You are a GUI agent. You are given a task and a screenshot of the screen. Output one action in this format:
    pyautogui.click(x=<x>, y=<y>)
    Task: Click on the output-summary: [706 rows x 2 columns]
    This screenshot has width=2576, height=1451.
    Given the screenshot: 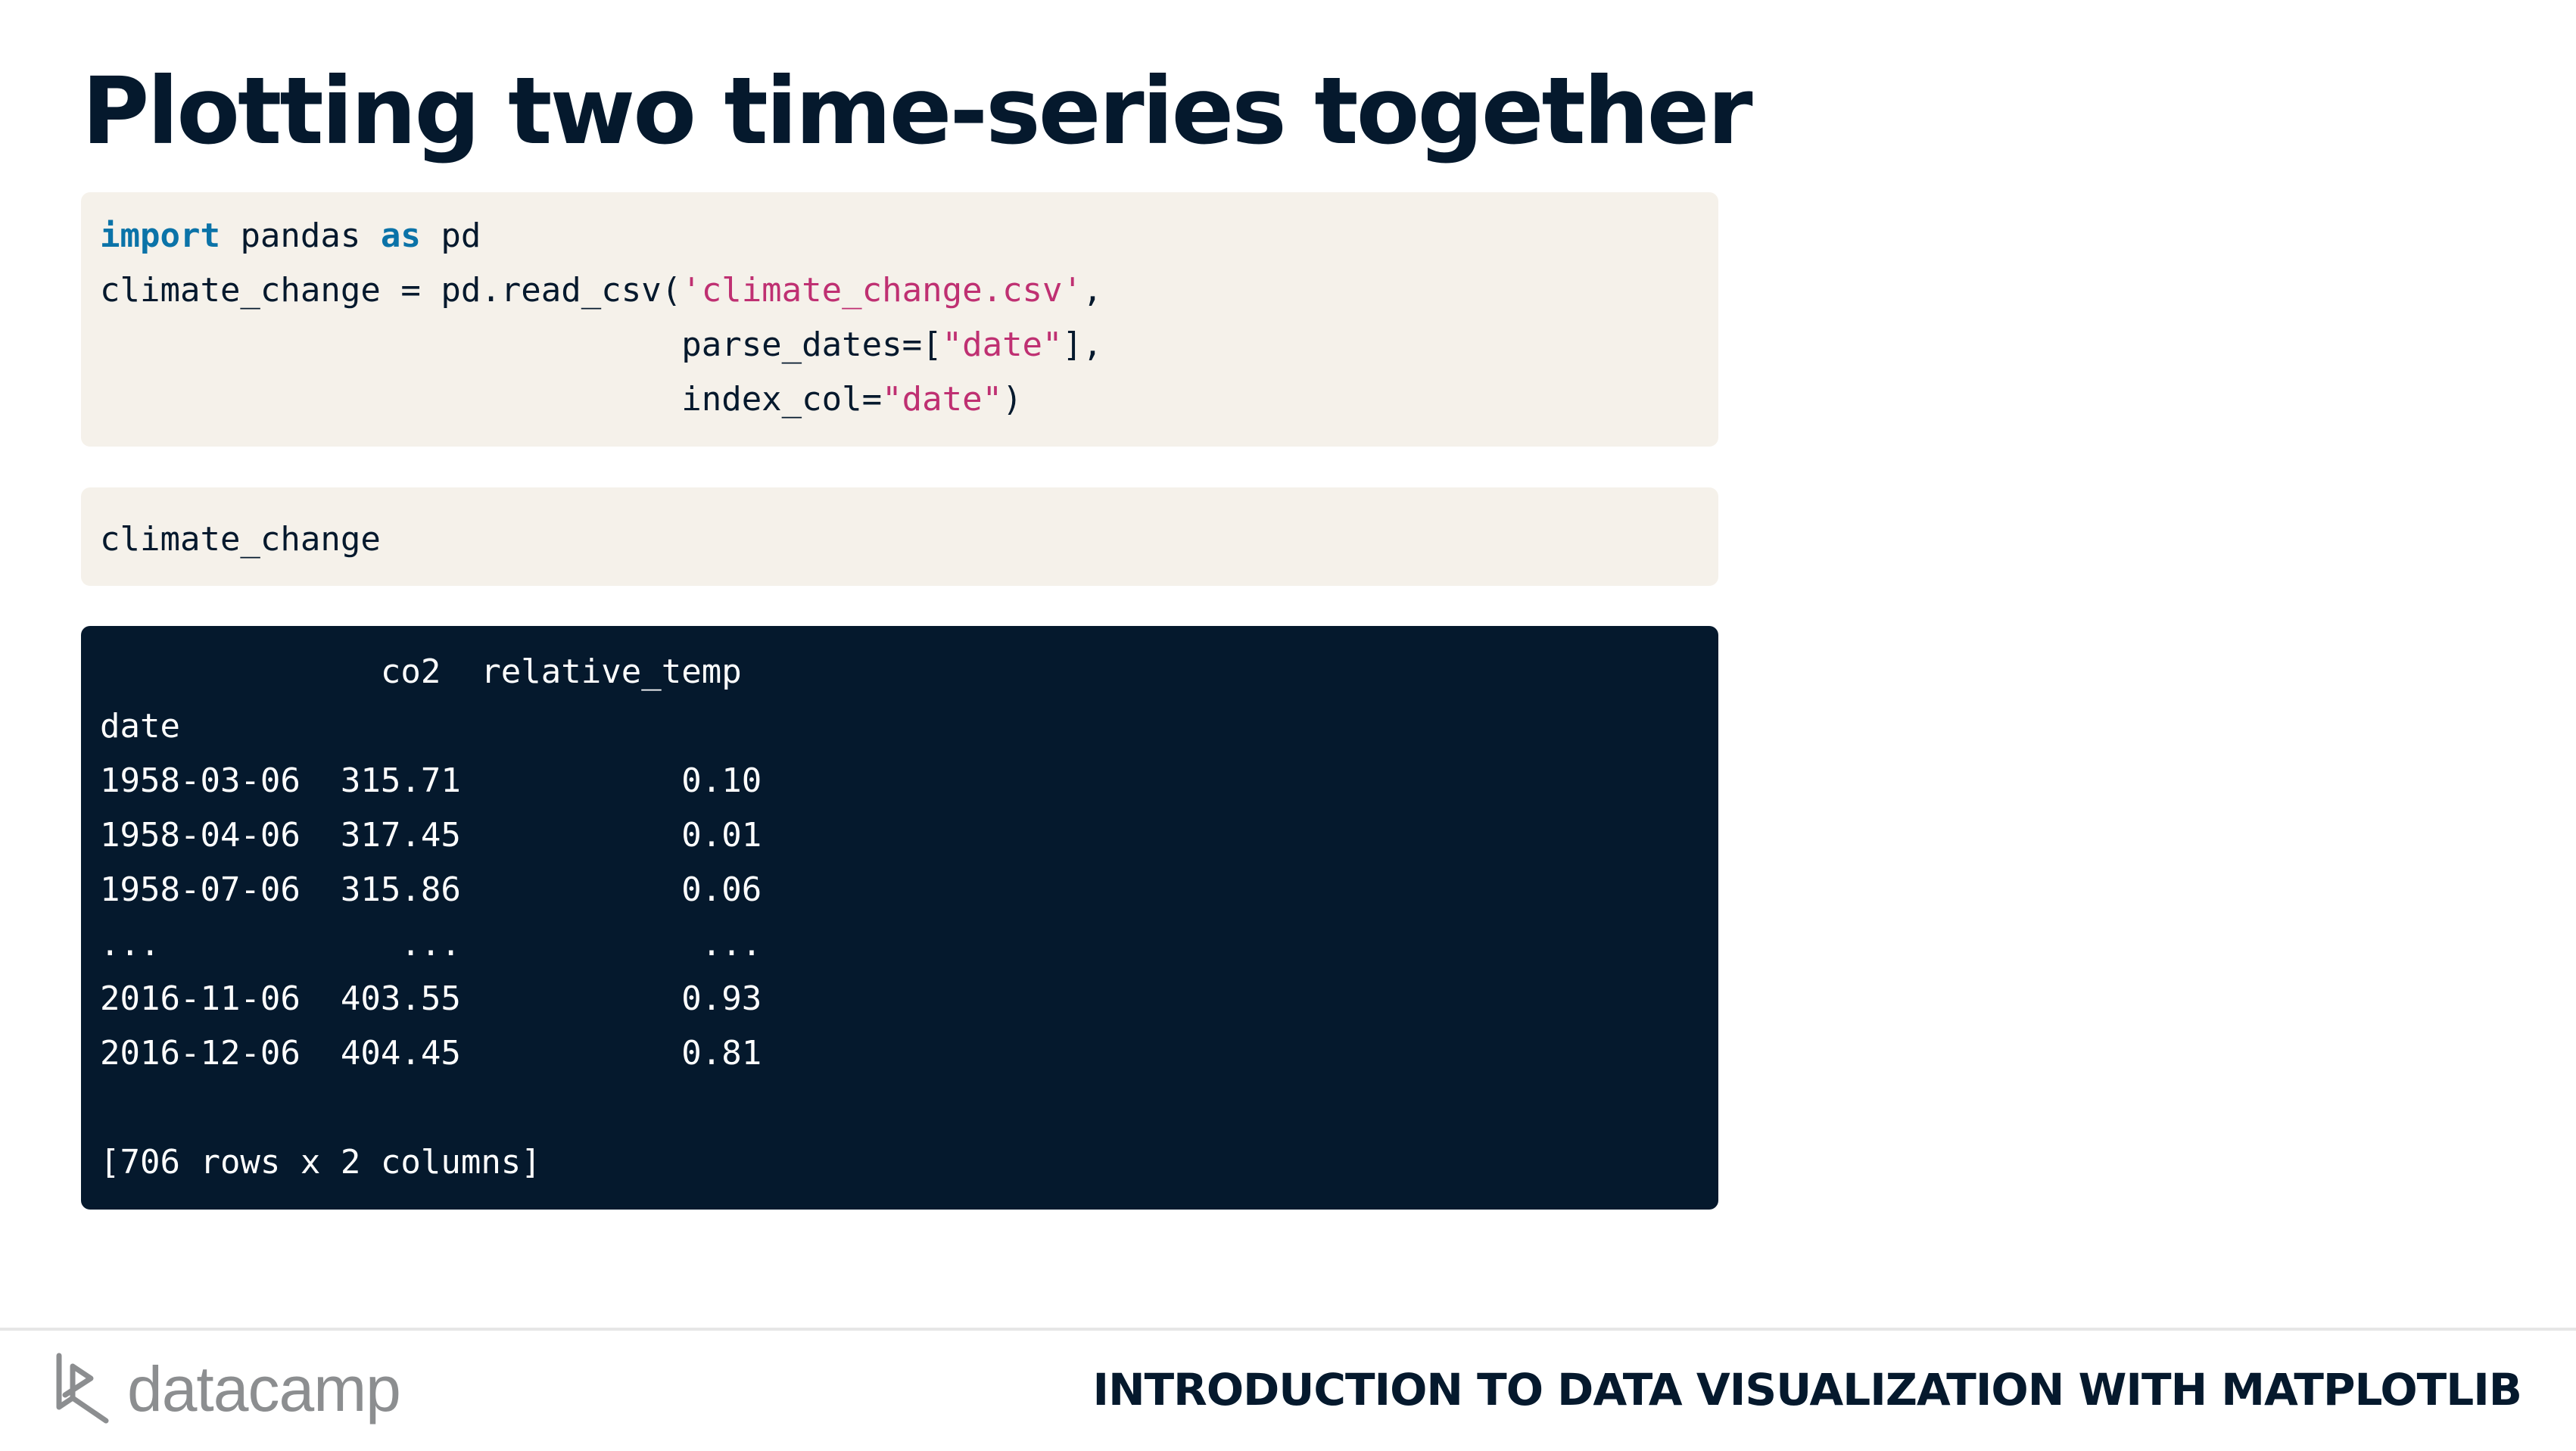 What is the action you would take?
    pyautogui.click(x=320, y=1162)
    